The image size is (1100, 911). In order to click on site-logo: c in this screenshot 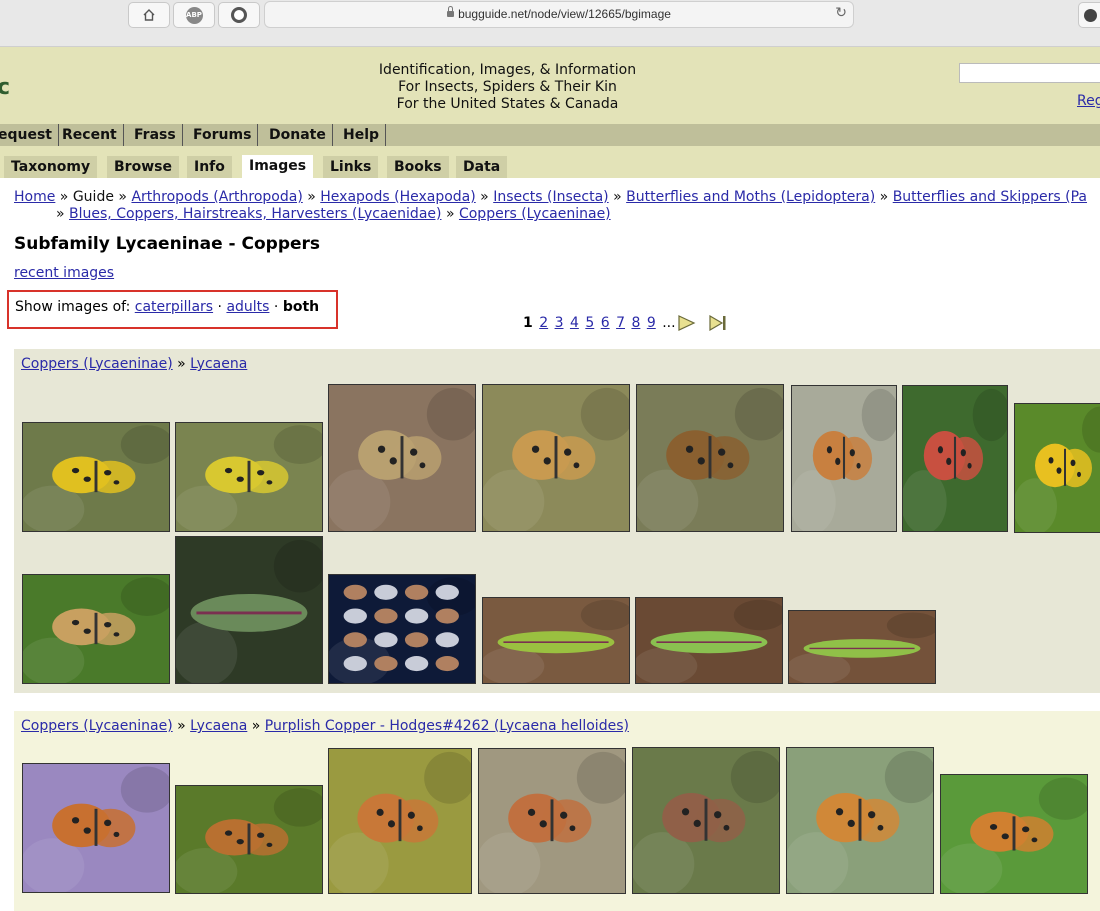, I will do `click(5, 87)`.